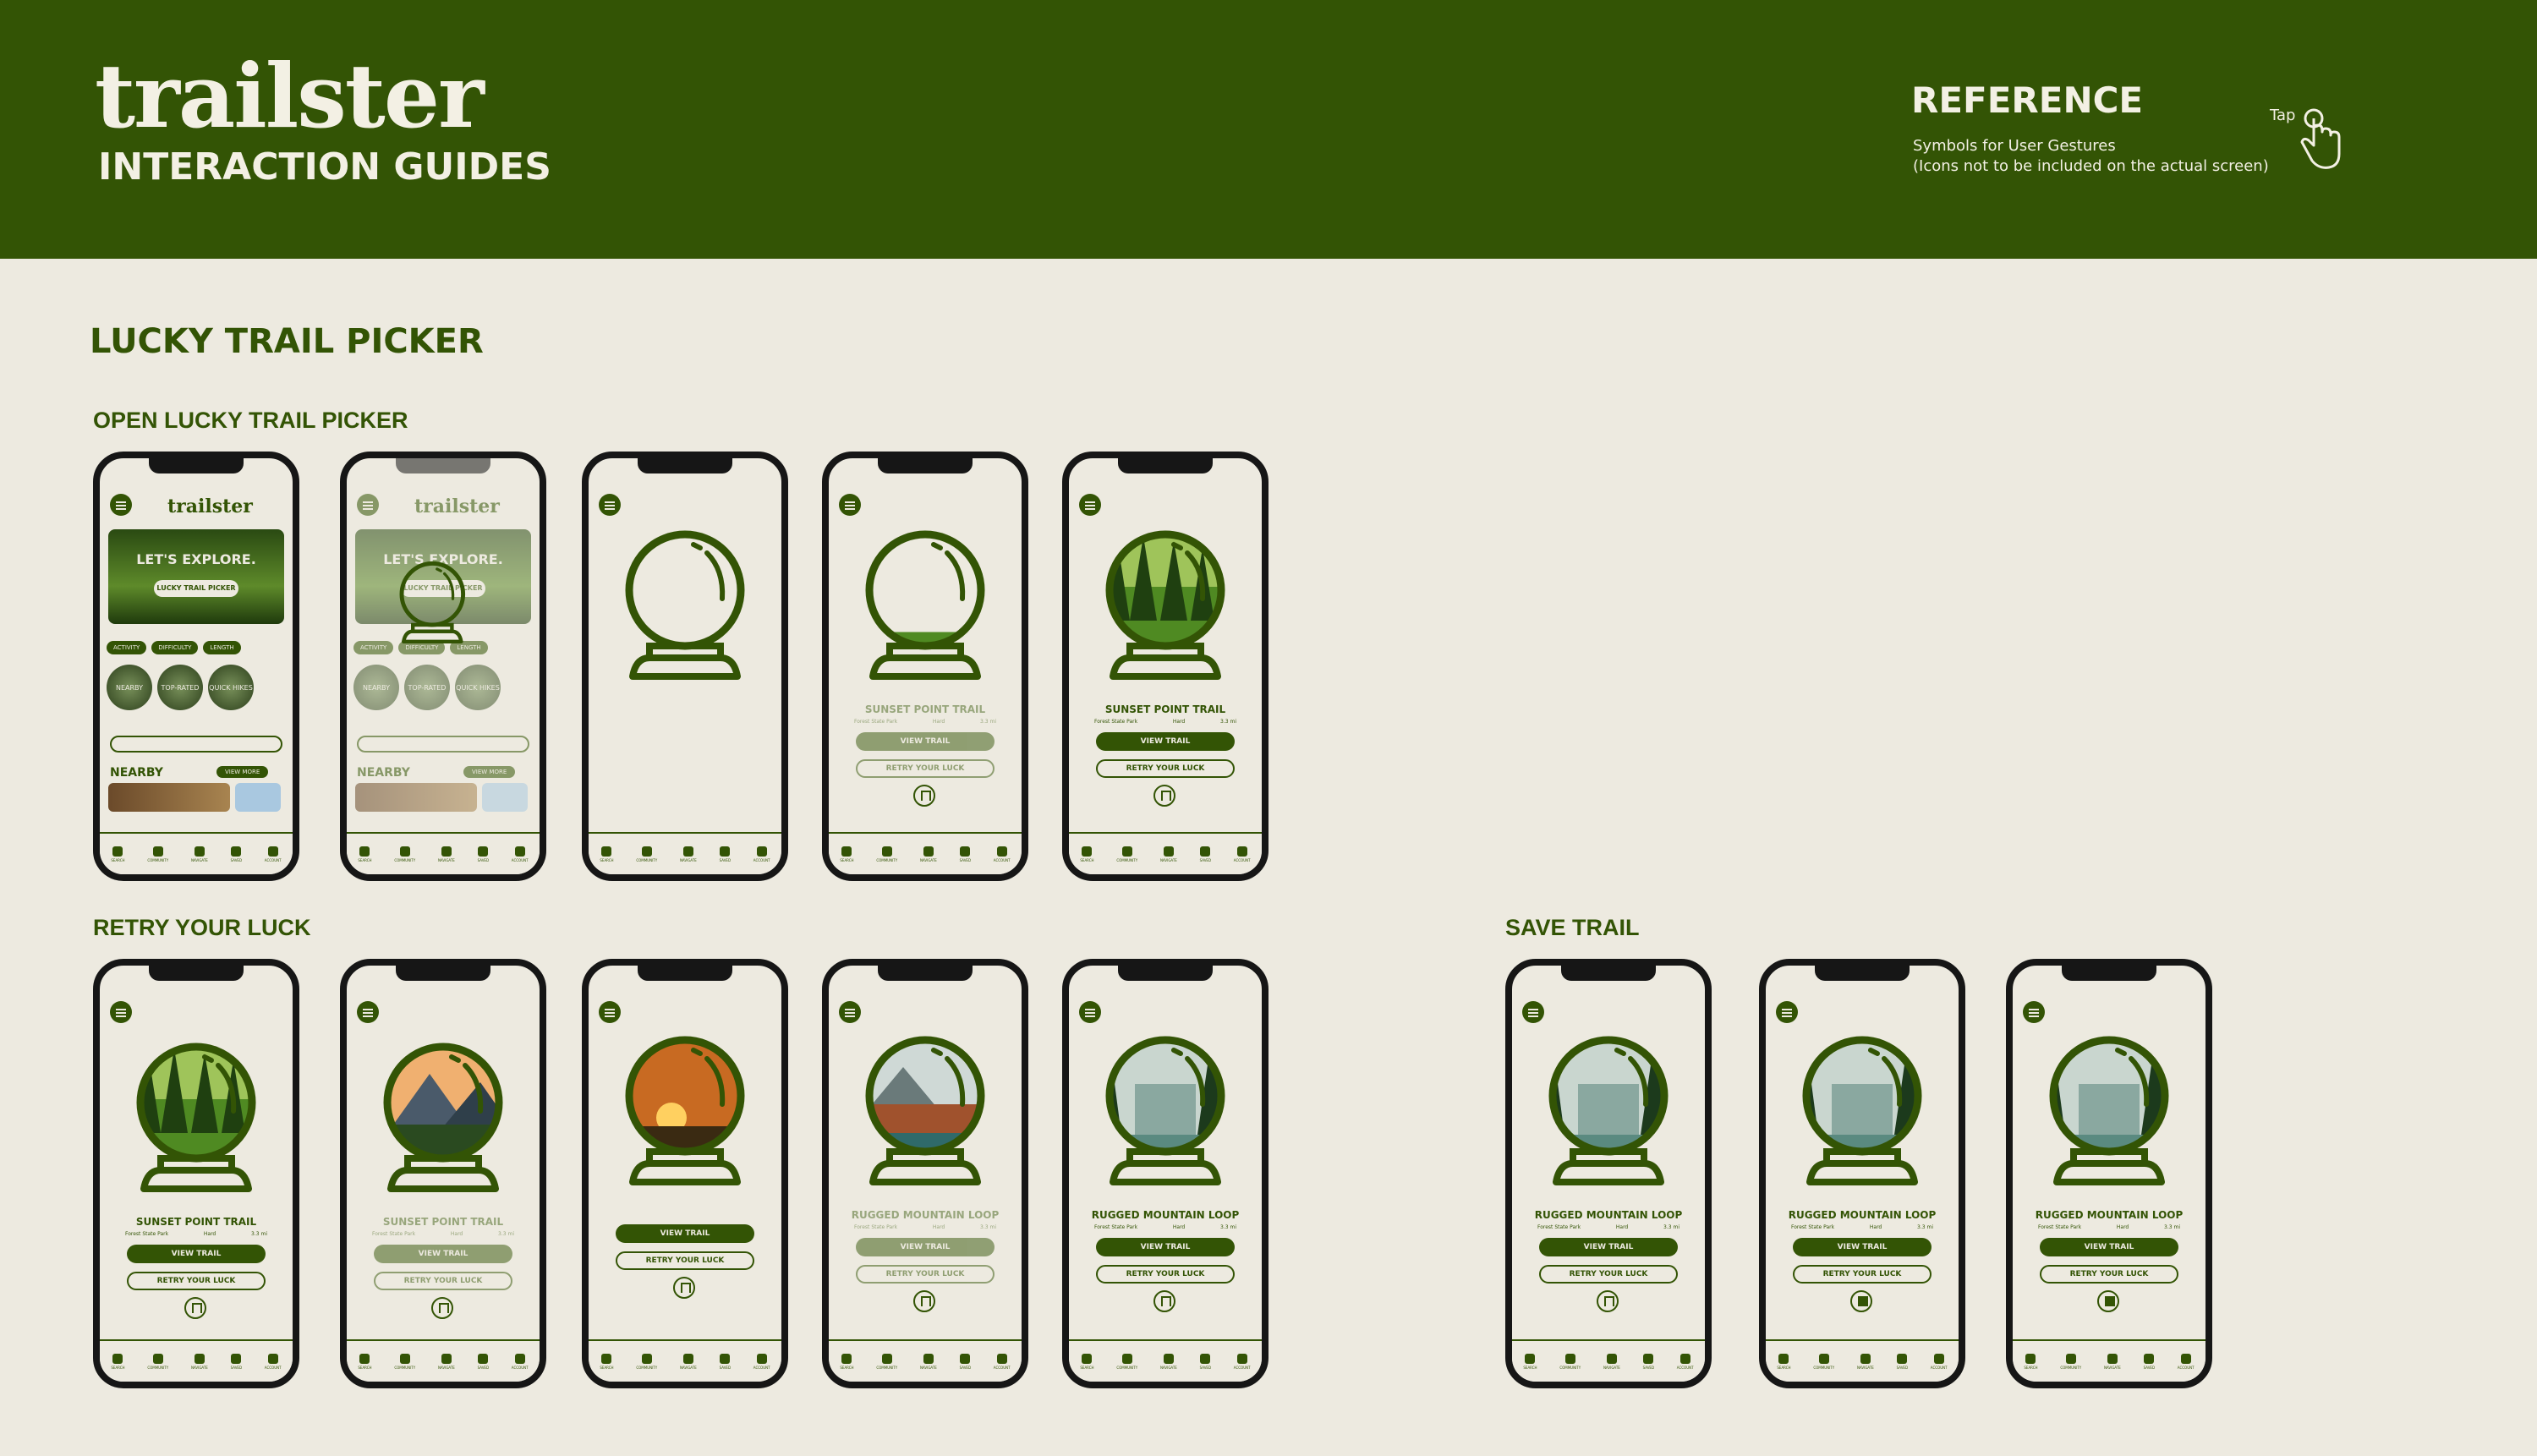  What do you see at coordinates (175, 648) in the screenshot?
I see `filter-chip: DIFFICULTY` at bounding box center [175, 648].